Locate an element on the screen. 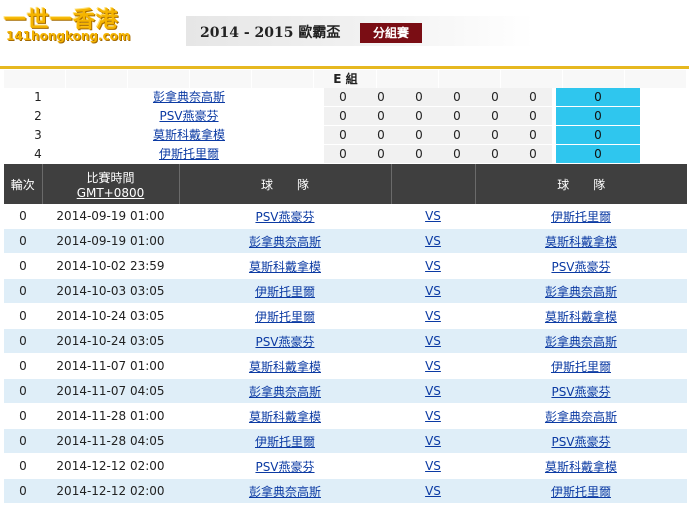 Image resolution: width=689 pixels, height=508 pixels. fixture-row: 0 2014-11-07 01:00 莫斯科戴拿模 VS 伊斯托里爾 is located at coordinates (345, 366).